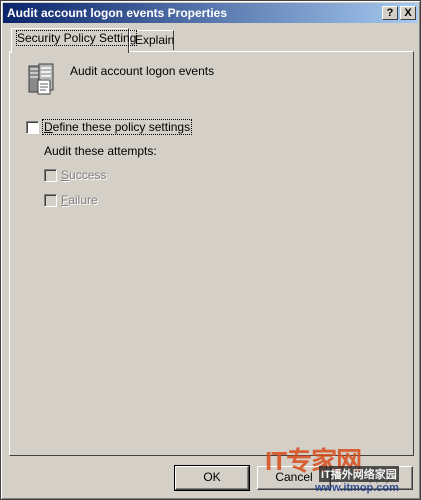 This screenshot has height=500, width=421. What do you see at coordinates (357, 488) in the screenshot?
I see `watermark-url: www.itmop.com` at bounding box center [357, 488].